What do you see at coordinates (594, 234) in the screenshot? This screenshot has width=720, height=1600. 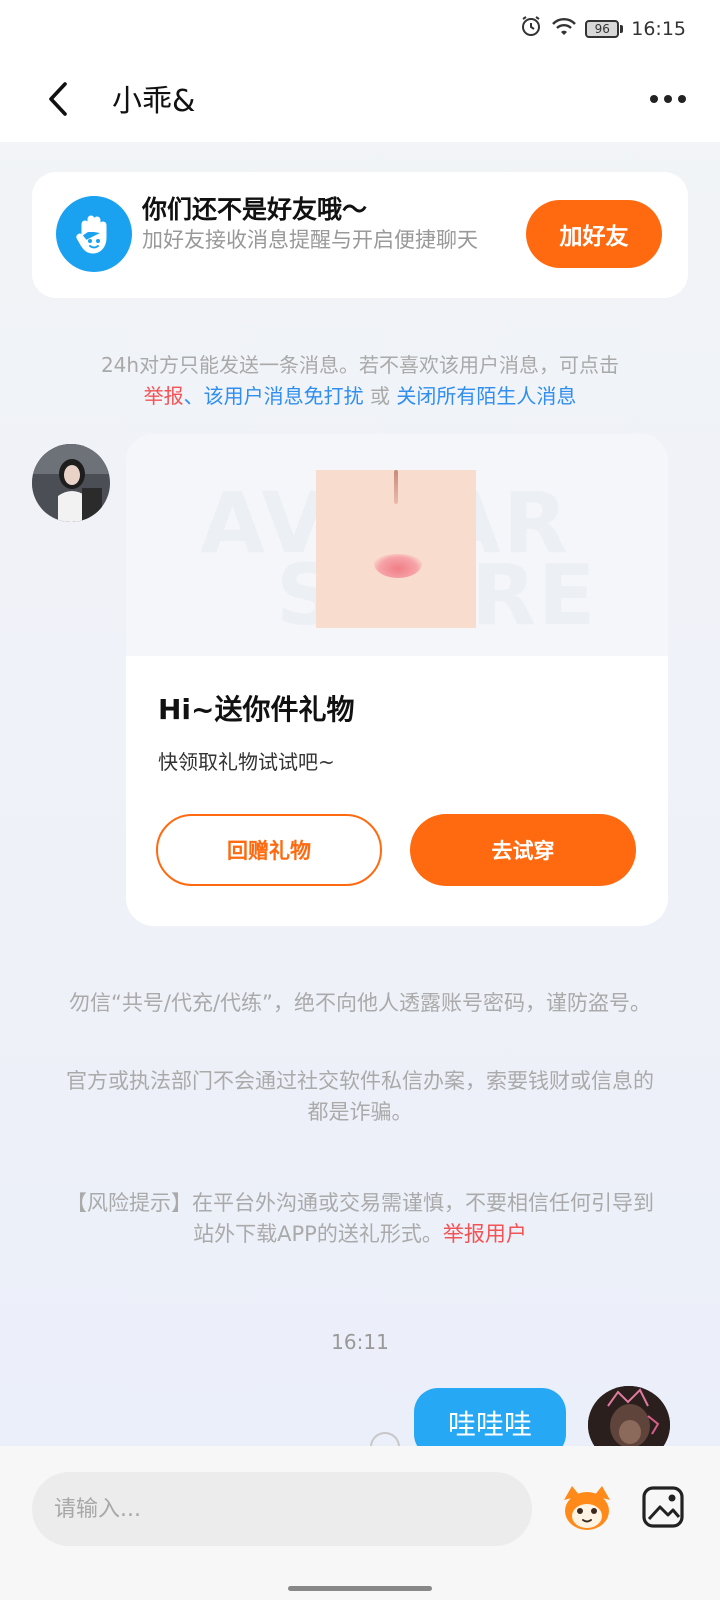 I see `add-friend-button: 加好友` at bounding box center [594, 234].